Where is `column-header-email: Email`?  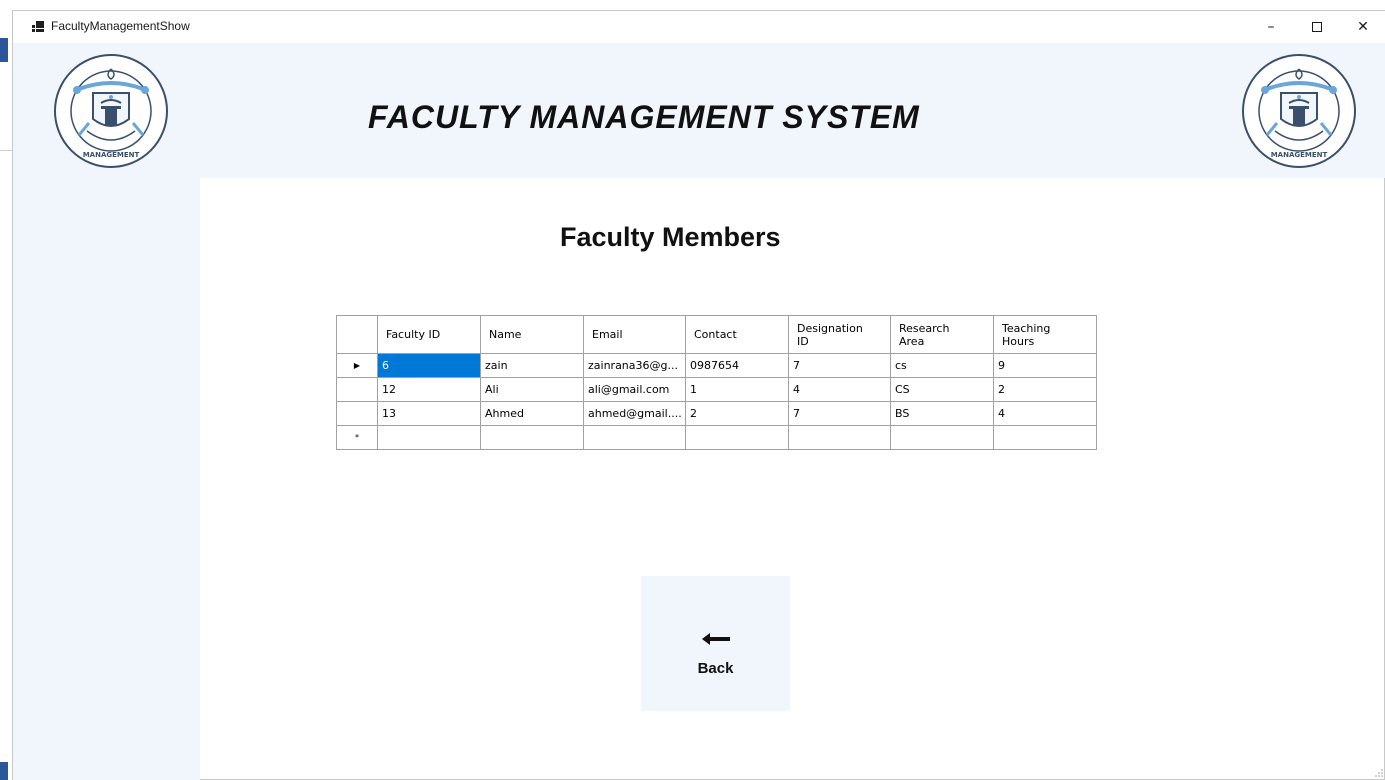
column-header-email: Email is located at coordinates (634, 334).